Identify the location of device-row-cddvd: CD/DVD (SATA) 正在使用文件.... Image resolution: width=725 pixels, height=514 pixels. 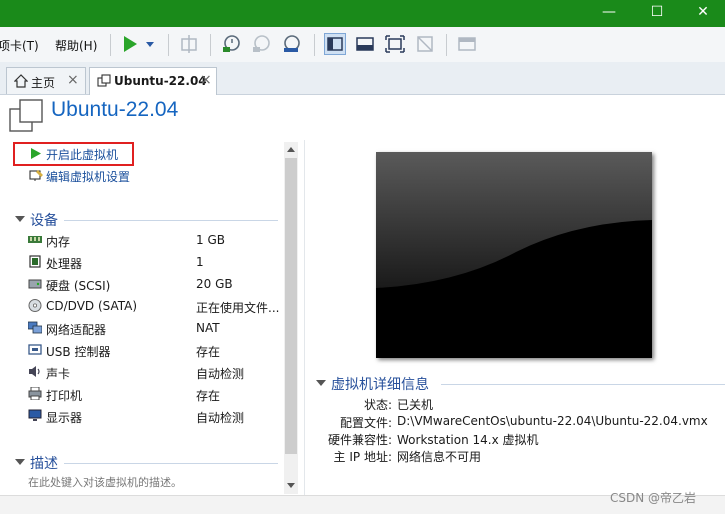
(158, 307).